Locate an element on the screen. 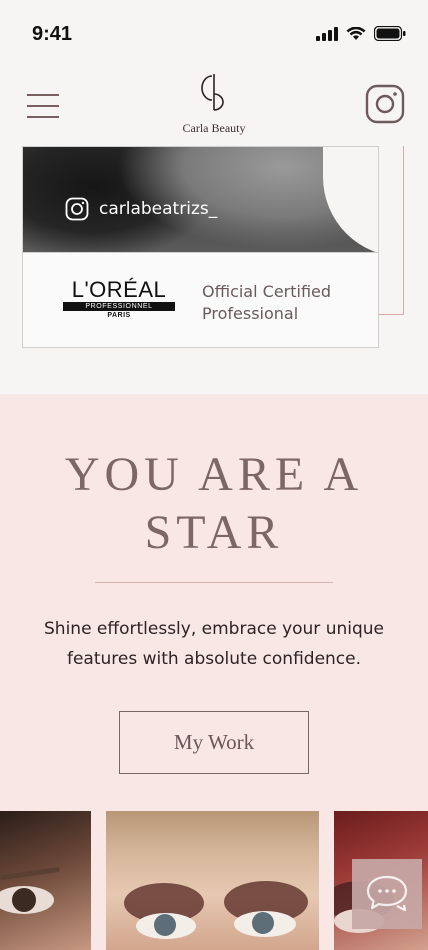 The width and height of the screenshot is (428, 950). loreal-logo-main: L'ORÉAL is located at coordinates (119, 289).